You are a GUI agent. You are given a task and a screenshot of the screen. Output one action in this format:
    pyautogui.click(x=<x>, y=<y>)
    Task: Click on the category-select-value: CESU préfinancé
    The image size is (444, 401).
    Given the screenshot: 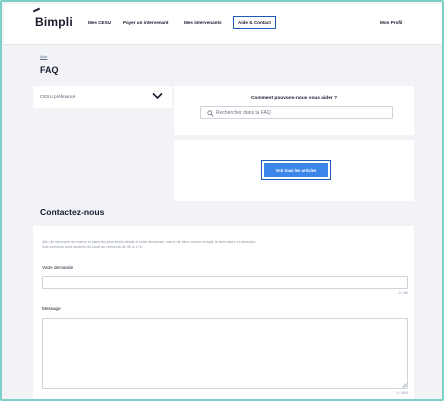 What is the action you would take?
    pyautogui.click(x=58, y=96)
    